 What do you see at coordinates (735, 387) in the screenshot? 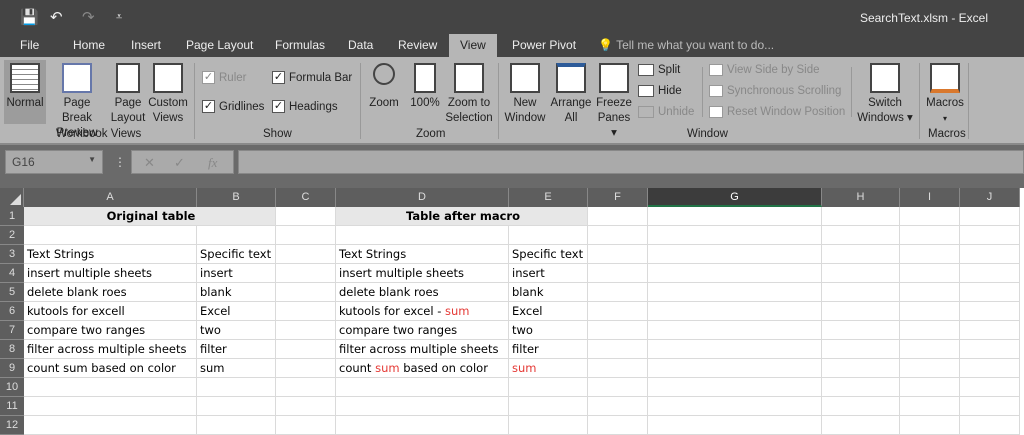
I see `cell-G10` at bounding box center [735, 387].